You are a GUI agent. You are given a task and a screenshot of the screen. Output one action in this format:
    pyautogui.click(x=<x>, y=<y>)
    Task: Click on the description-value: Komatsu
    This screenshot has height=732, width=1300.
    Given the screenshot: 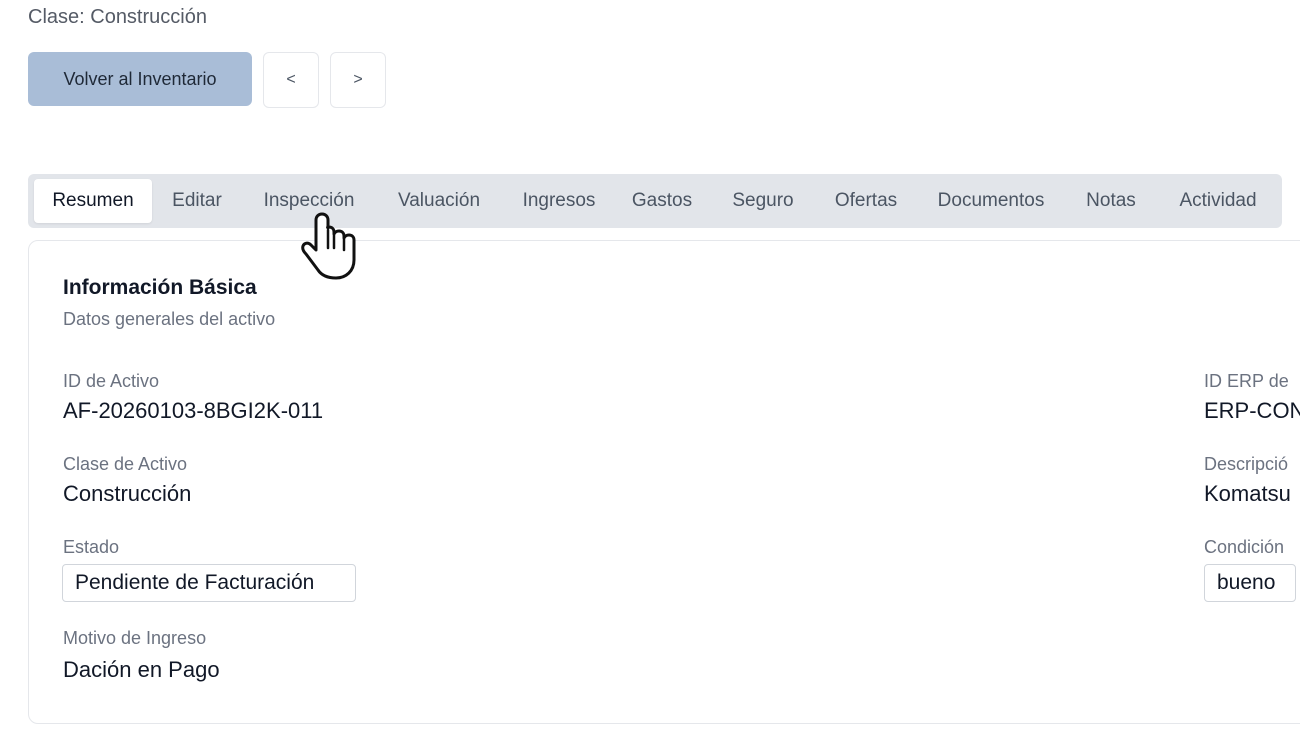 What is the action you would take?
    pyautogui.click(x=1247, y=493)
    